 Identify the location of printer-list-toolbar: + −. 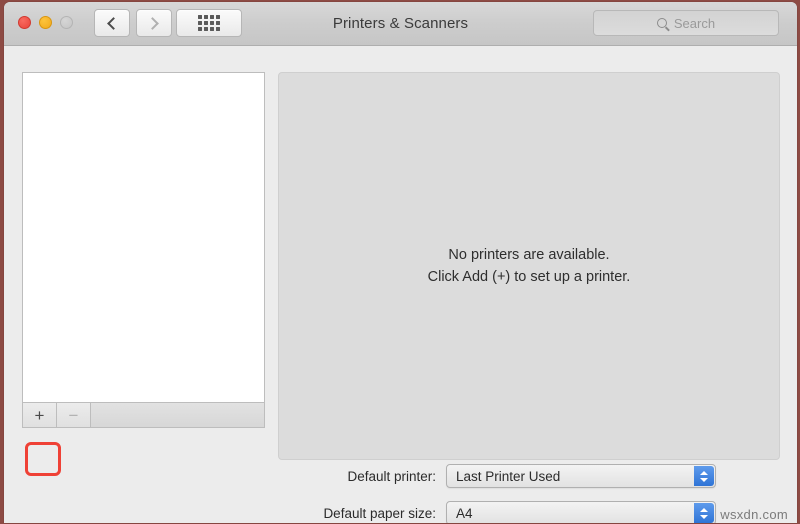
(143, 415).